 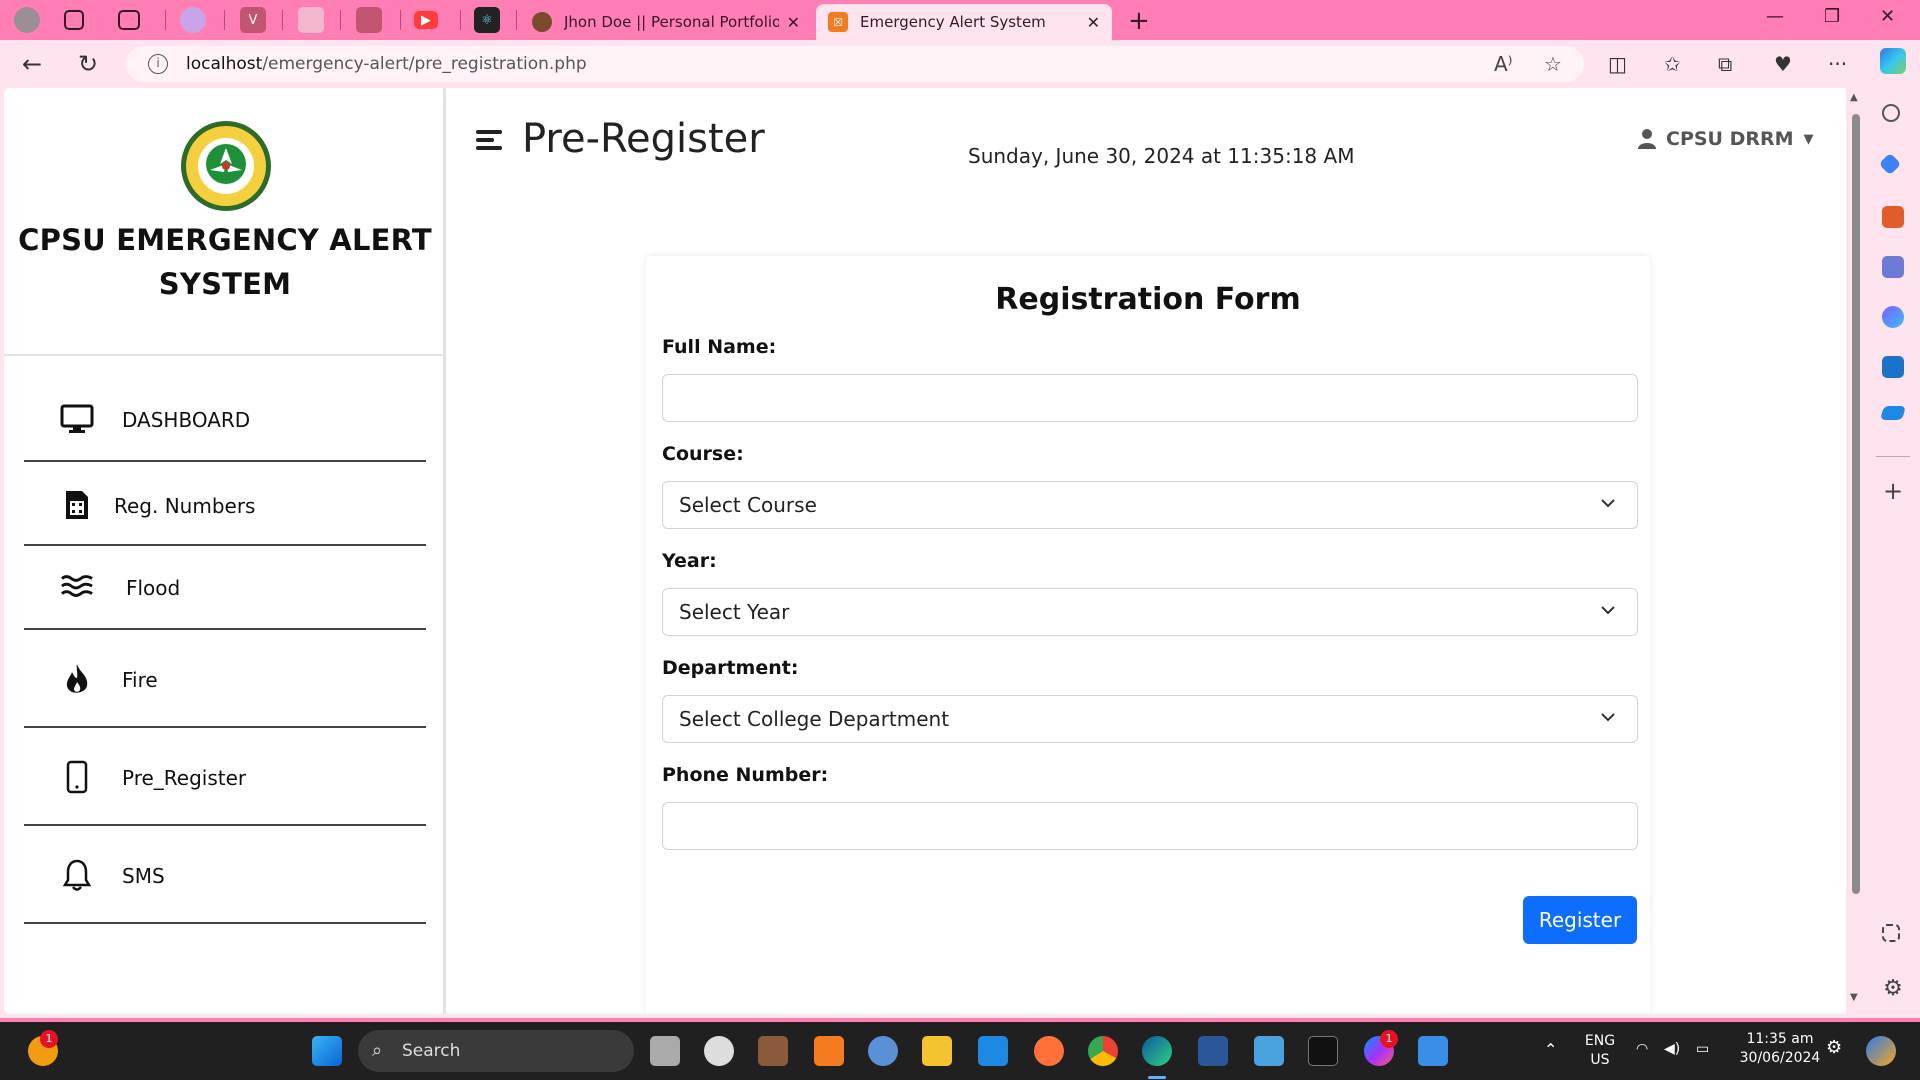 I want to click on file-explorer-icon, so click(x=937, y=1051).